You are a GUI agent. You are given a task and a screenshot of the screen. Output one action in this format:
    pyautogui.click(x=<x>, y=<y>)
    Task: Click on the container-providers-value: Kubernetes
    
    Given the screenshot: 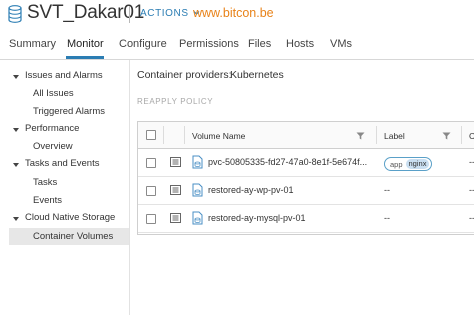 What is the action you would take?
    pyautogui.click(x=257, y=75)
    